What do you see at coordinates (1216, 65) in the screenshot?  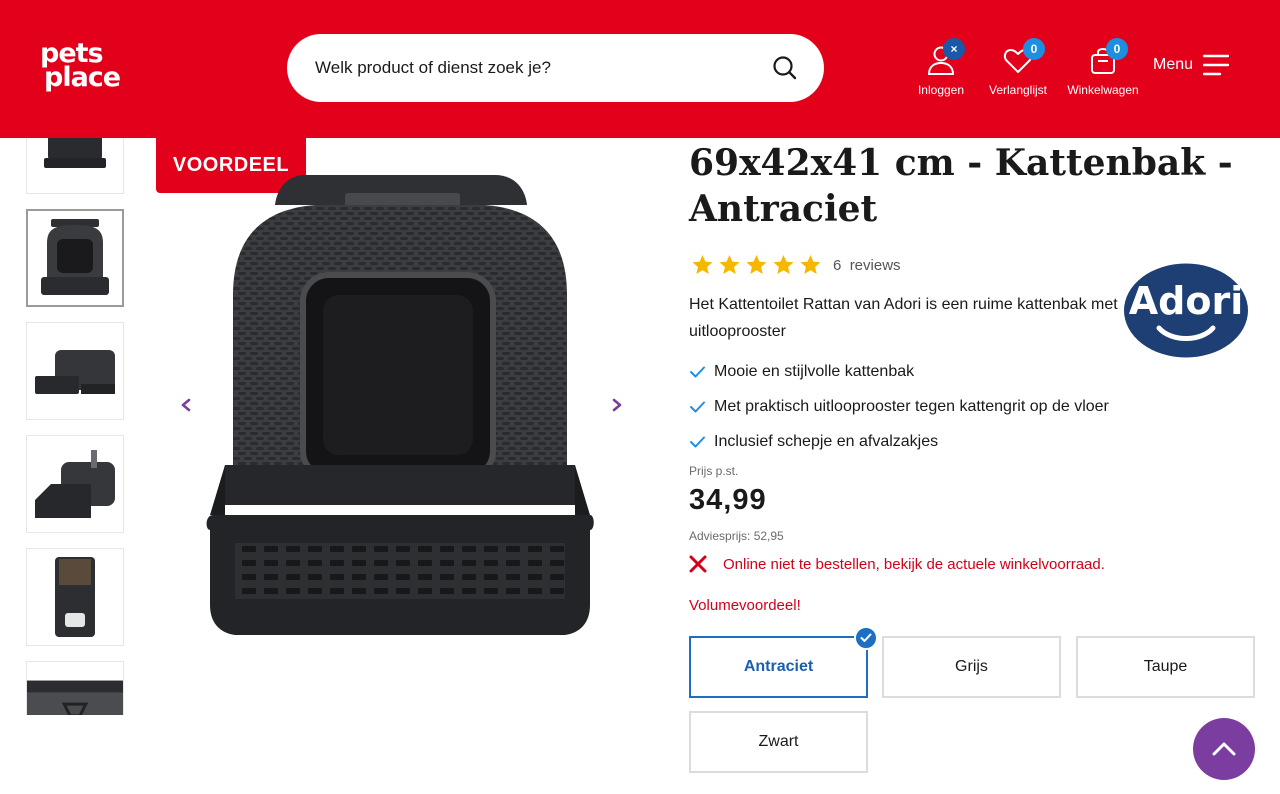 I see `hamburger-icon` at bounding box center [1216, 65].